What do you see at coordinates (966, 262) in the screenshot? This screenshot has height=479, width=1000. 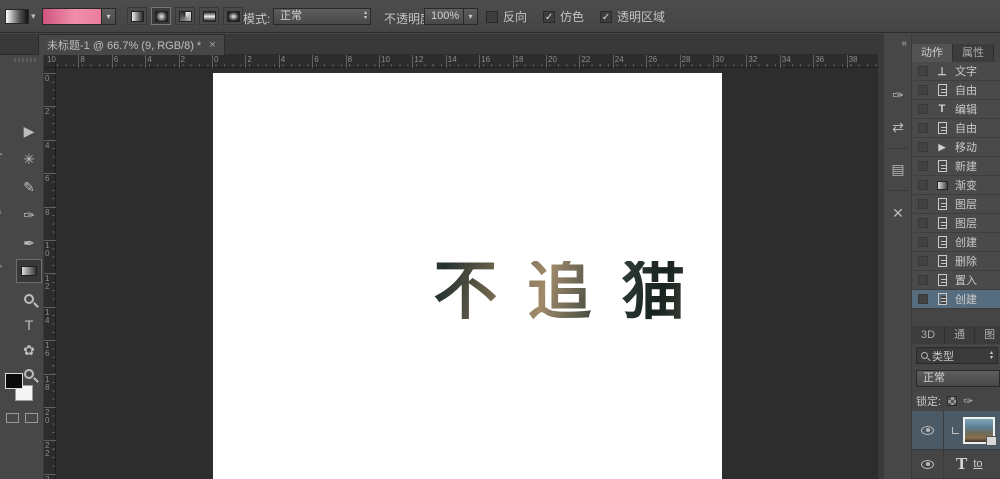 I see `history-row-label: 删除` at bounding box center [966, 262].